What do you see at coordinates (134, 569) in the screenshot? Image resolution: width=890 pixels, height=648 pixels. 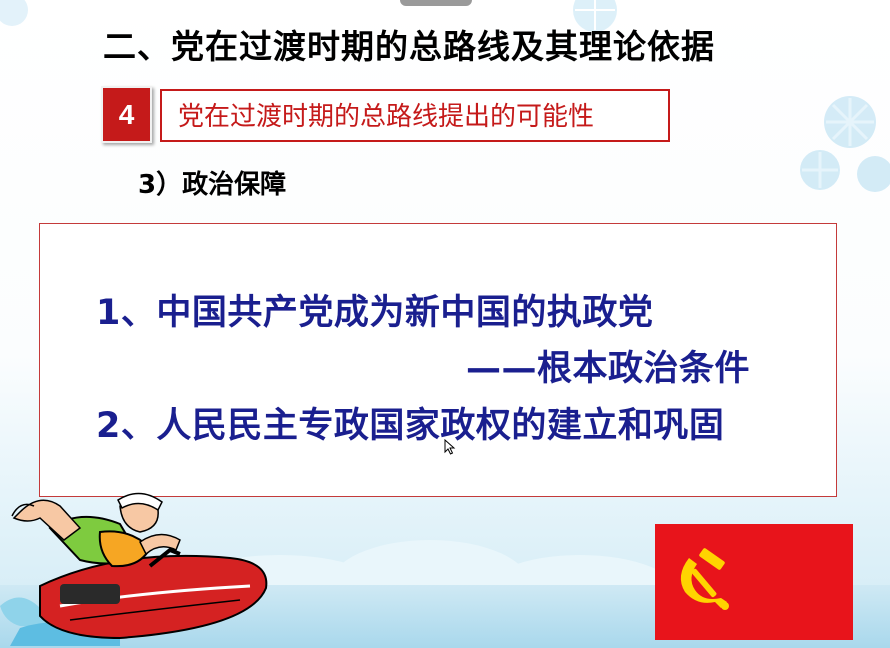 I see `jet-ski-illustration` at bounding box center [134, 569].